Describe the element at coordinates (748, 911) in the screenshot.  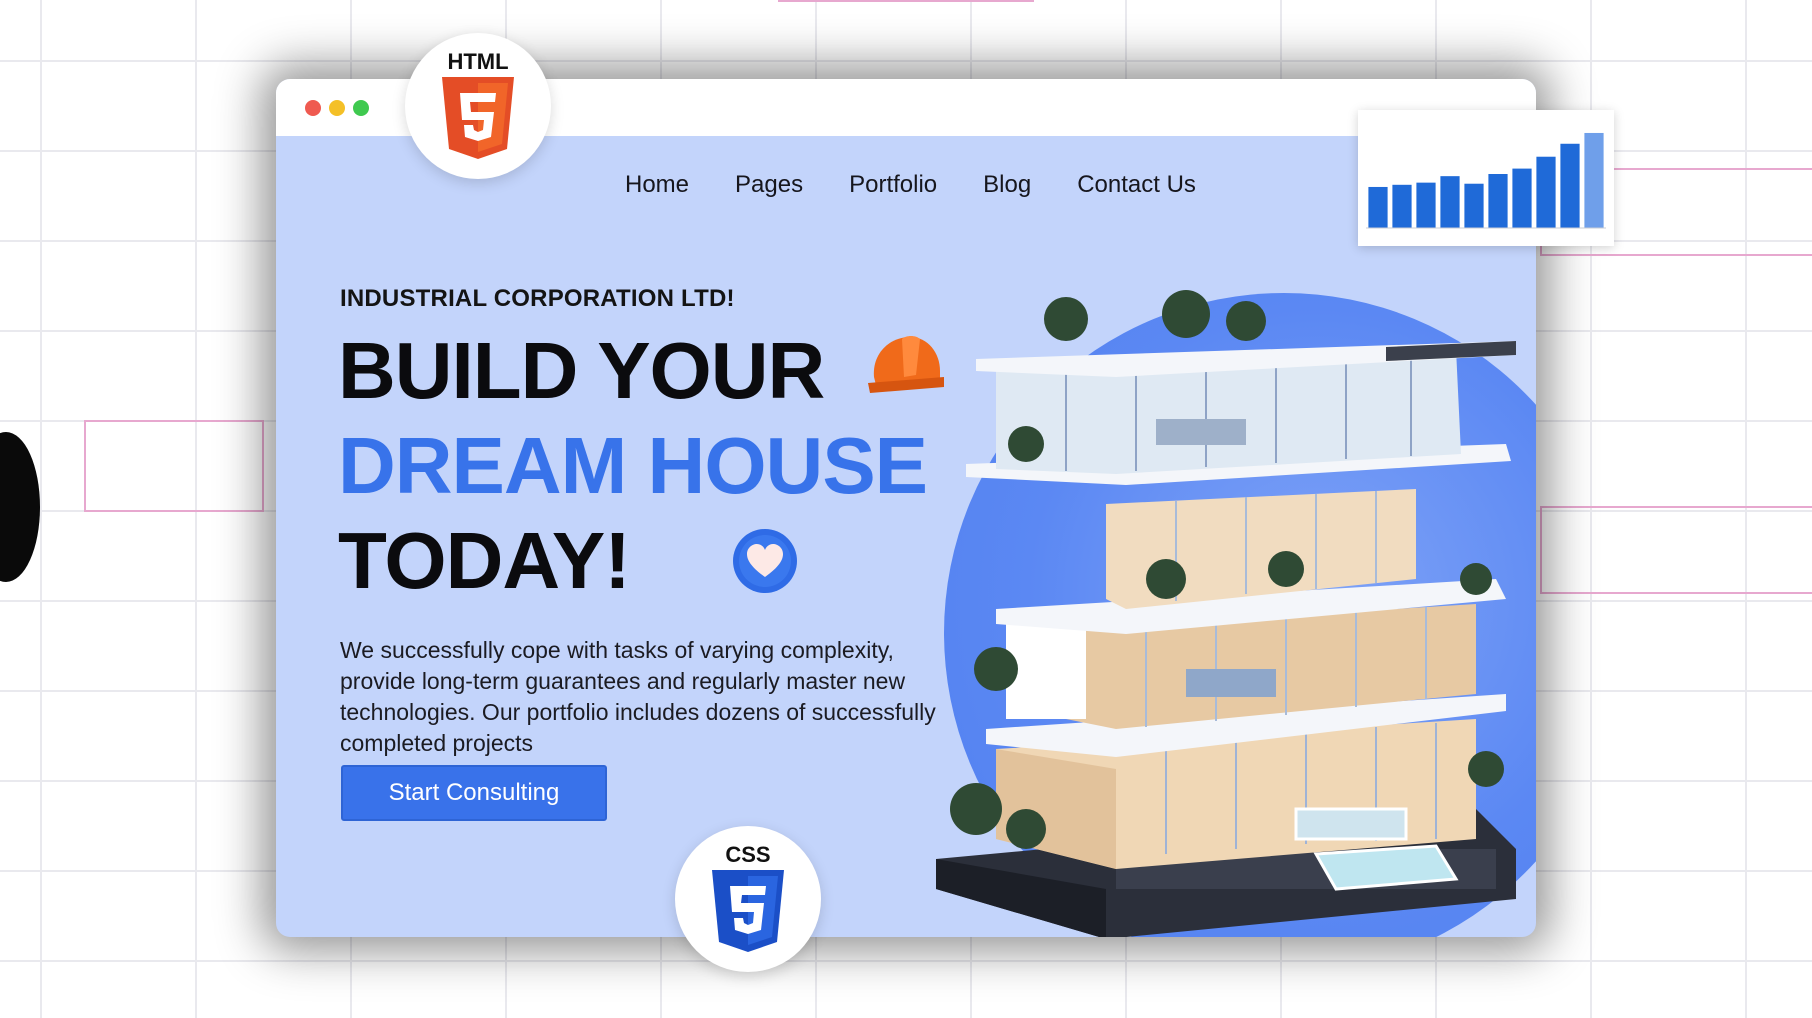
I see `css3-icon` at that location.